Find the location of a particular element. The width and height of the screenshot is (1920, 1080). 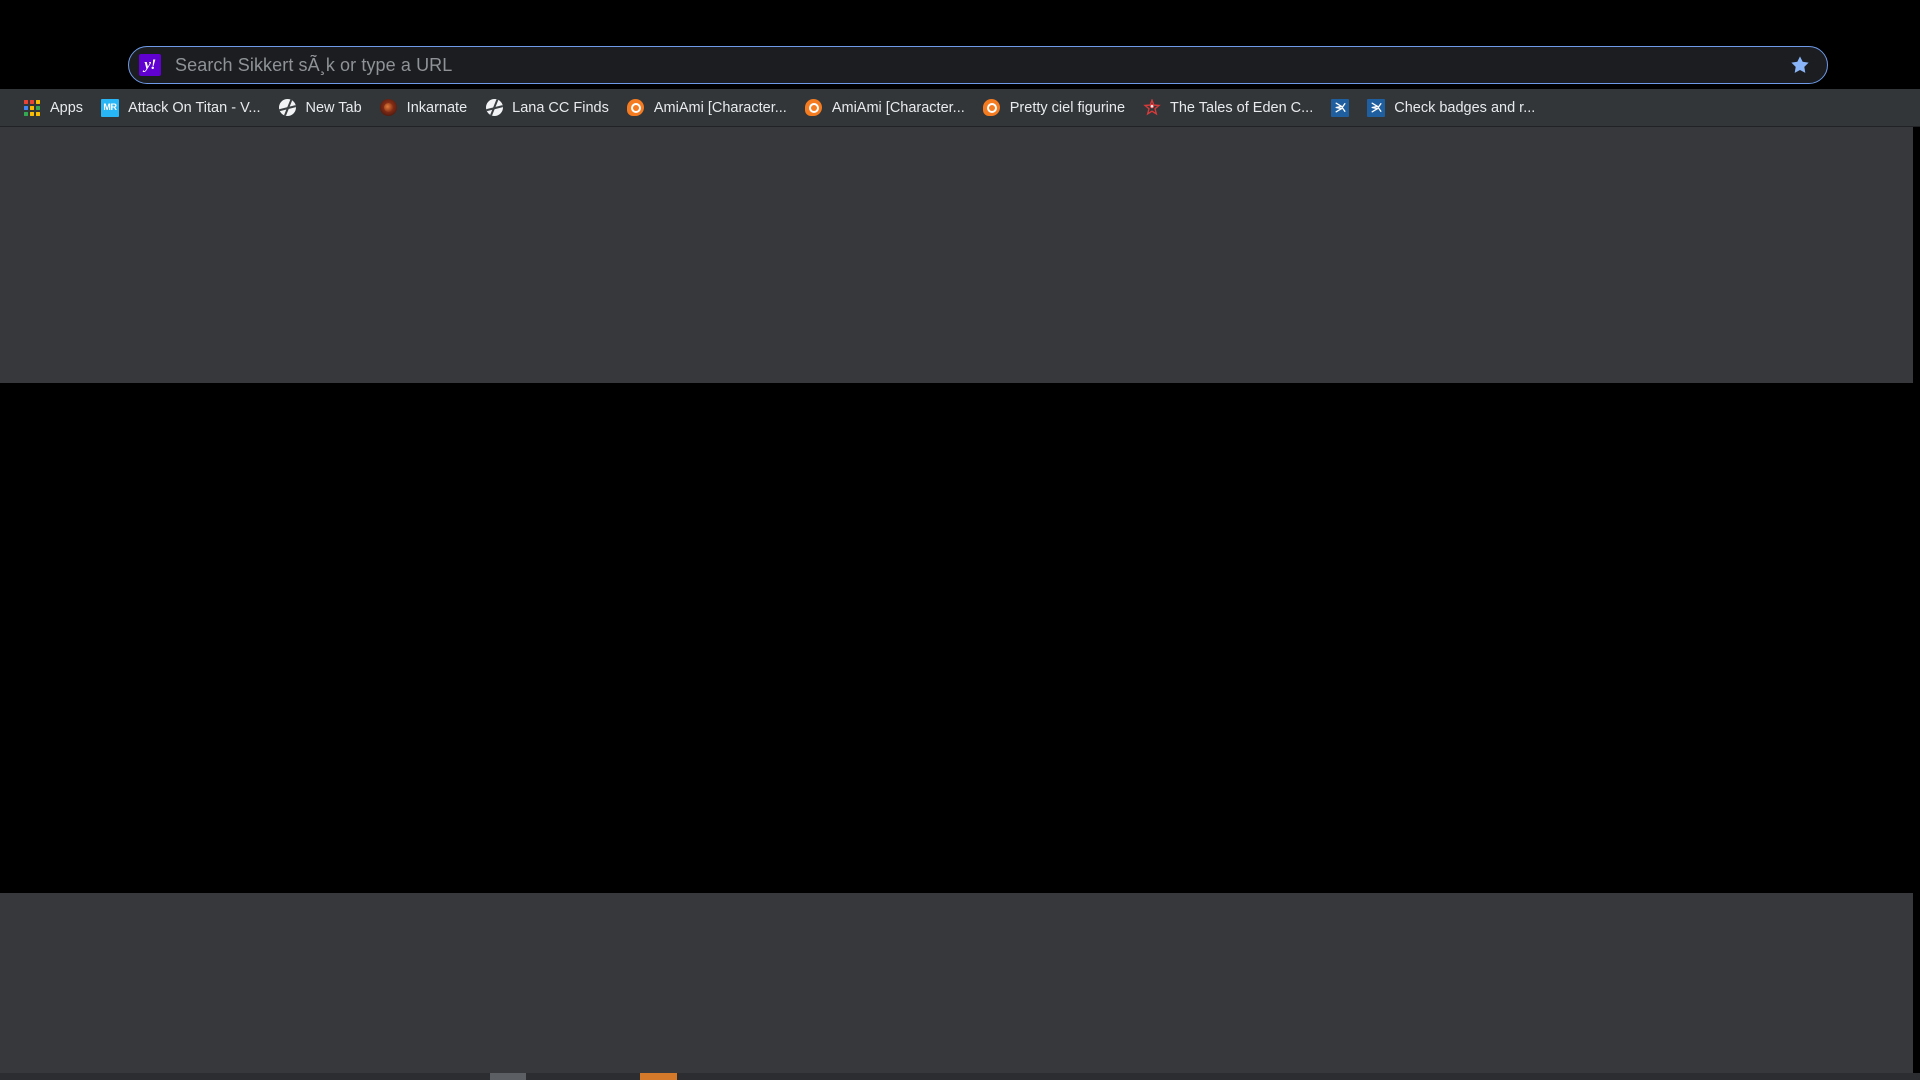

bookmark-label: Inkarnate is located at coordinates (437, 107).